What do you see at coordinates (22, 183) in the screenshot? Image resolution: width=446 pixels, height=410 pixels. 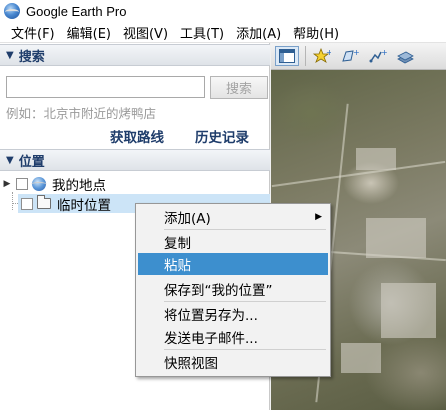 I see `my-places-checkbox` at bounding box center [22, 183].